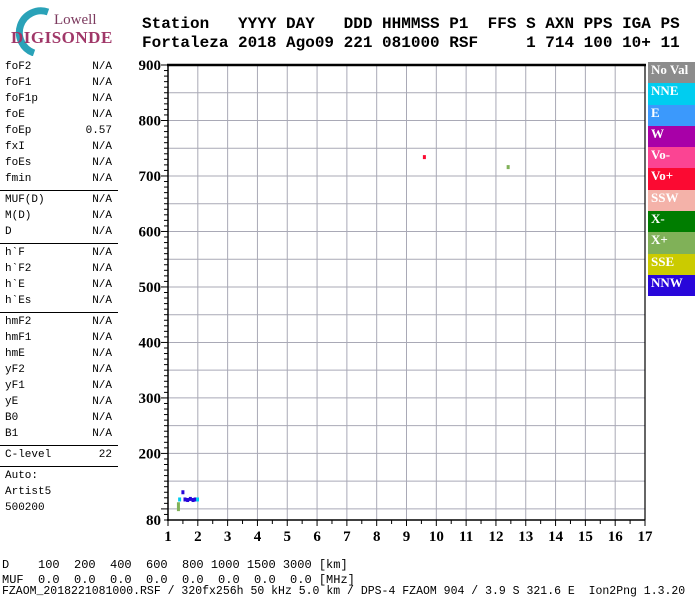 The width and height of the screenshot is (700, 600). Describe the element at coordinates (646, 537) in the screenshot. I see `x-axis-label: 17` at that location.